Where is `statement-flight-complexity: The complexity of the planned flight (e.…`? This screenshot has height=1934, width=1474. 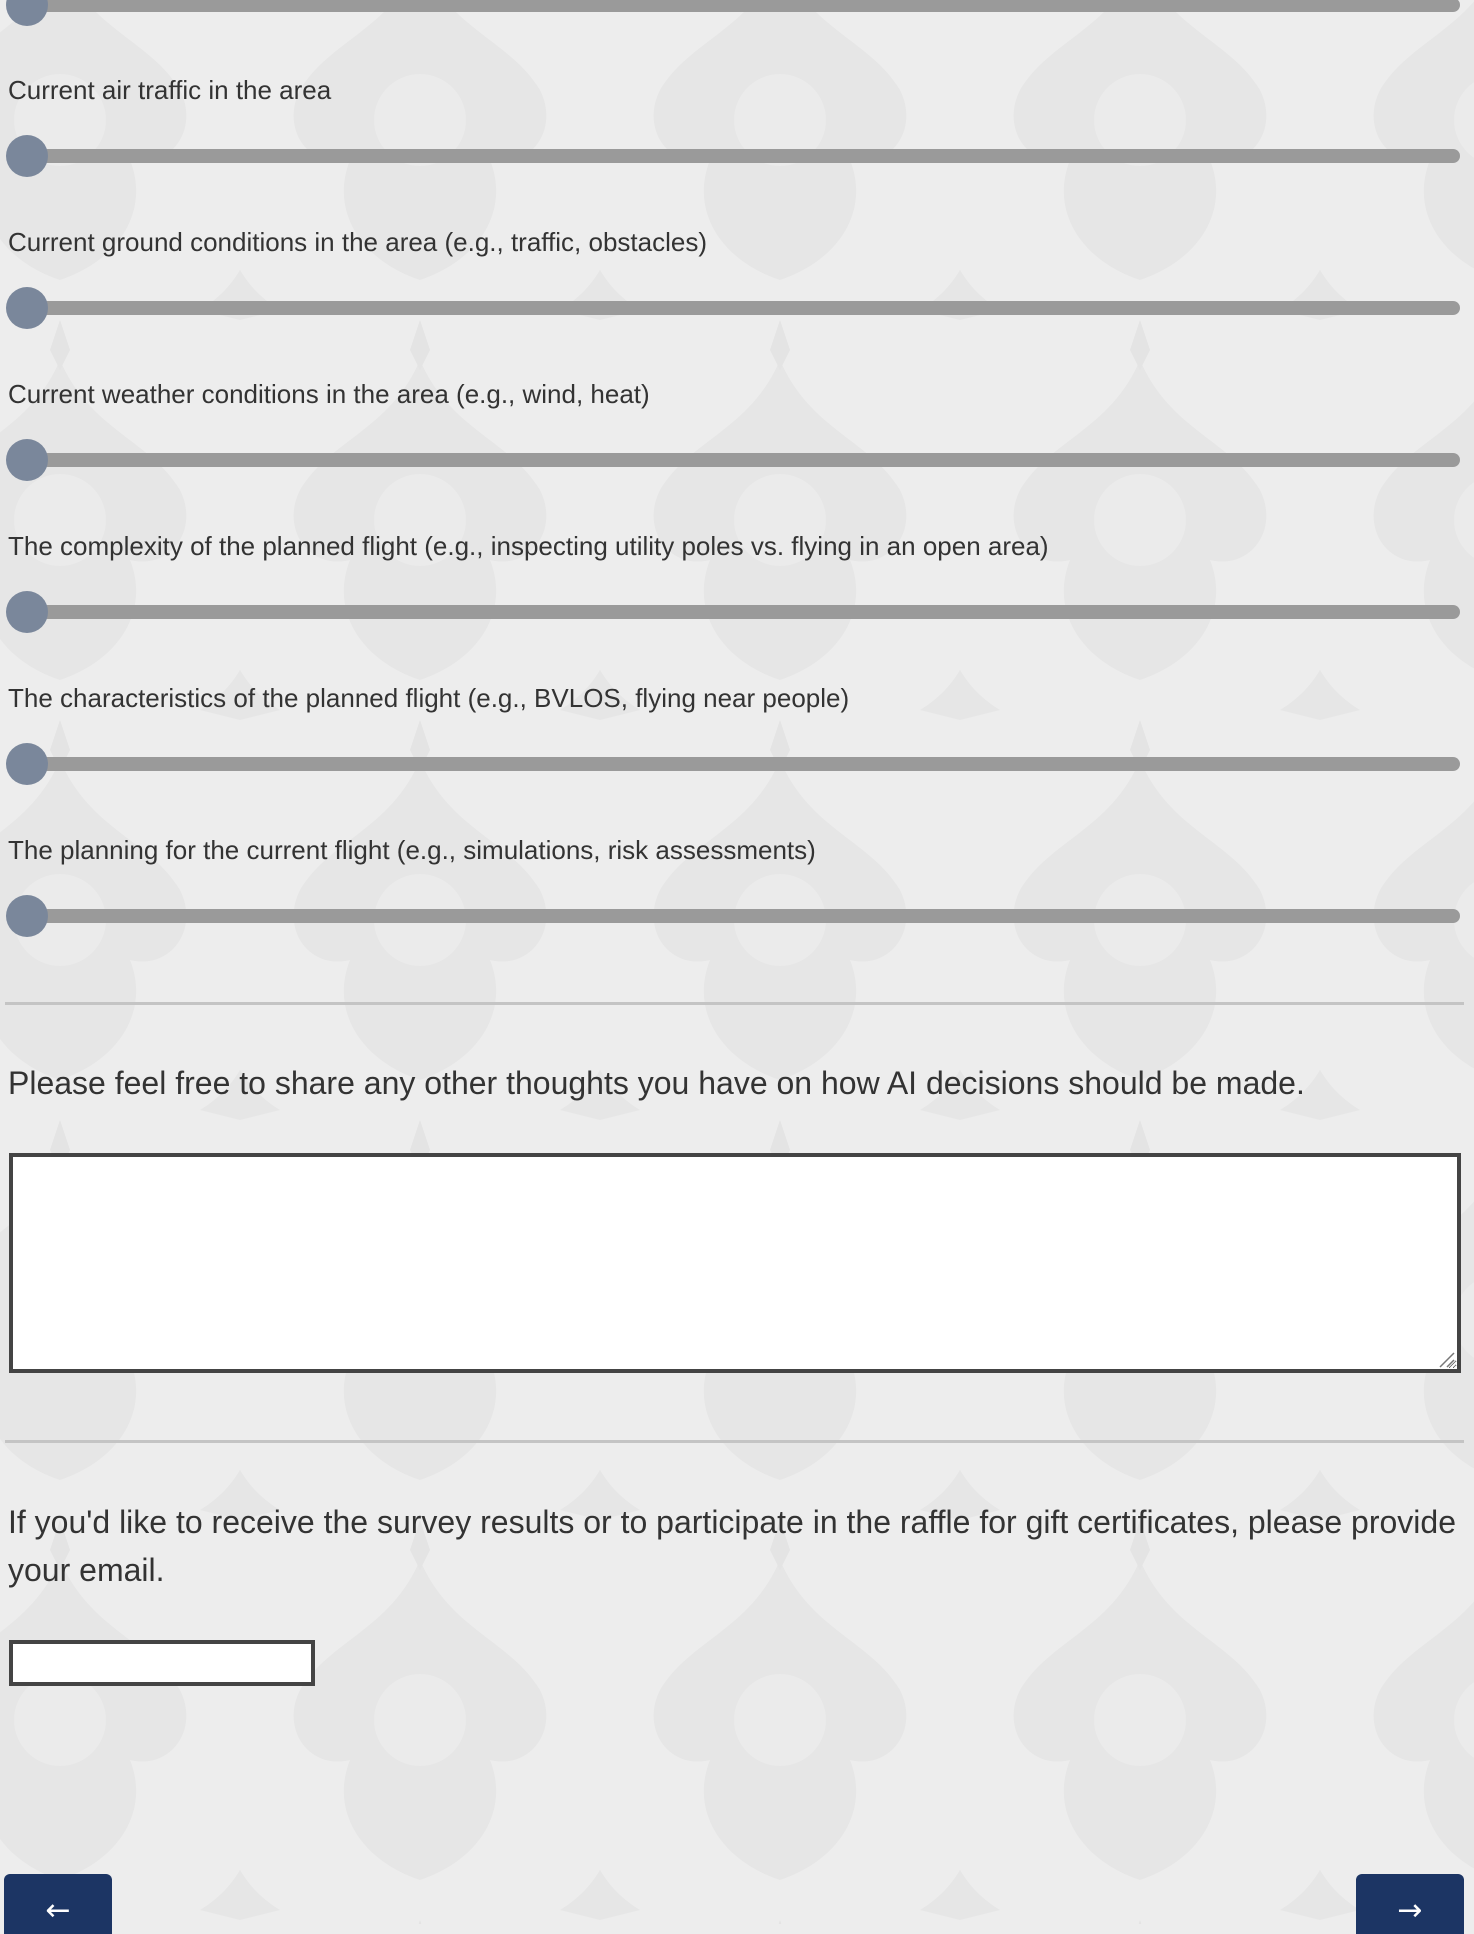 statement-flight-complexity: The complexity of the planned flight (e.… is located at coordinates (528, 546).